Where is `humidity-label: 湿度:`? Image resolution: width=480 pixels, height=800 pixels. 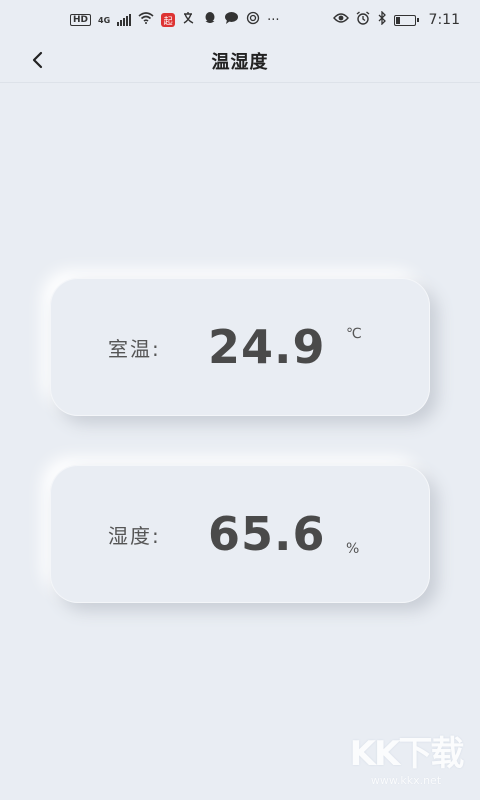 humidity-label: 湿度: is located at coordinates (134, 535).